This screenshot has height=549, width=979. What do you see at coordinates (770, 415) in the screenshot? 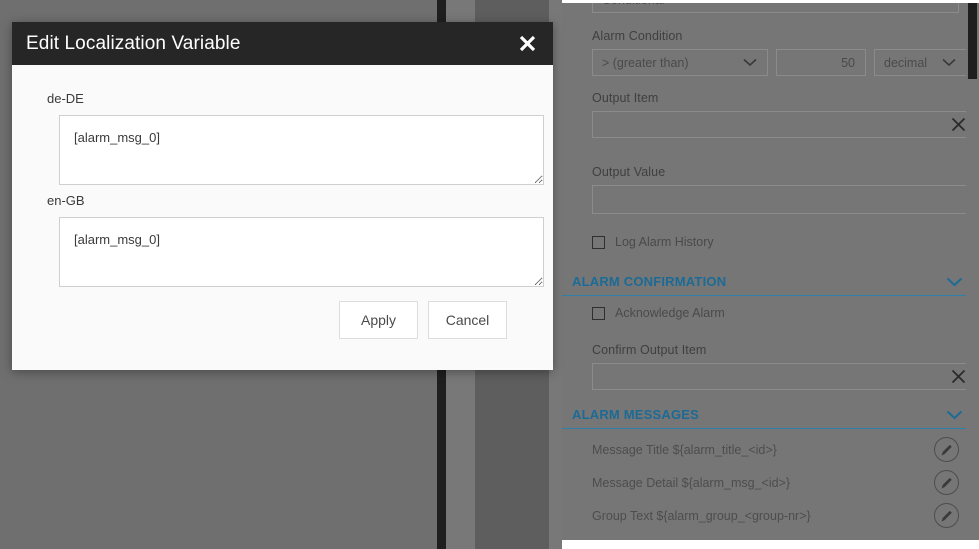
I see `section-header-alarm-messages: ALARM MESSAGES` at bounding box center [770, 415].